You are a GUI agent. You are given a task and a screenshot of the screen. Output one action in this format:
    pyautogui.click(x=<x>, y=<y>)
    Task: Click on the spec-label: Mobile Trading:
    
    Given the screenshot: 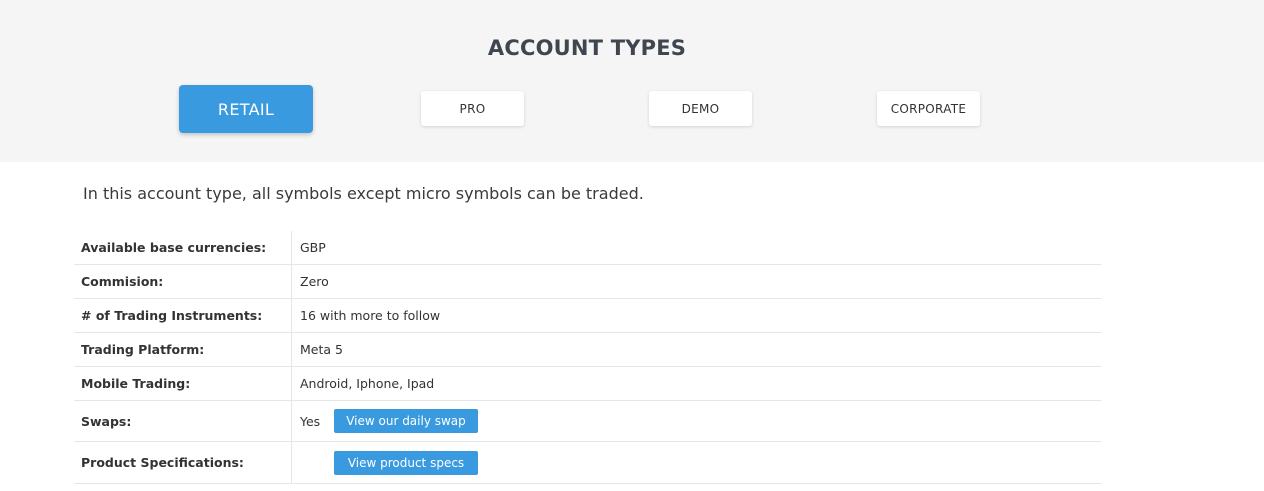 What is the action you would take?
    pyautogui.click(x=183, y=383)
    